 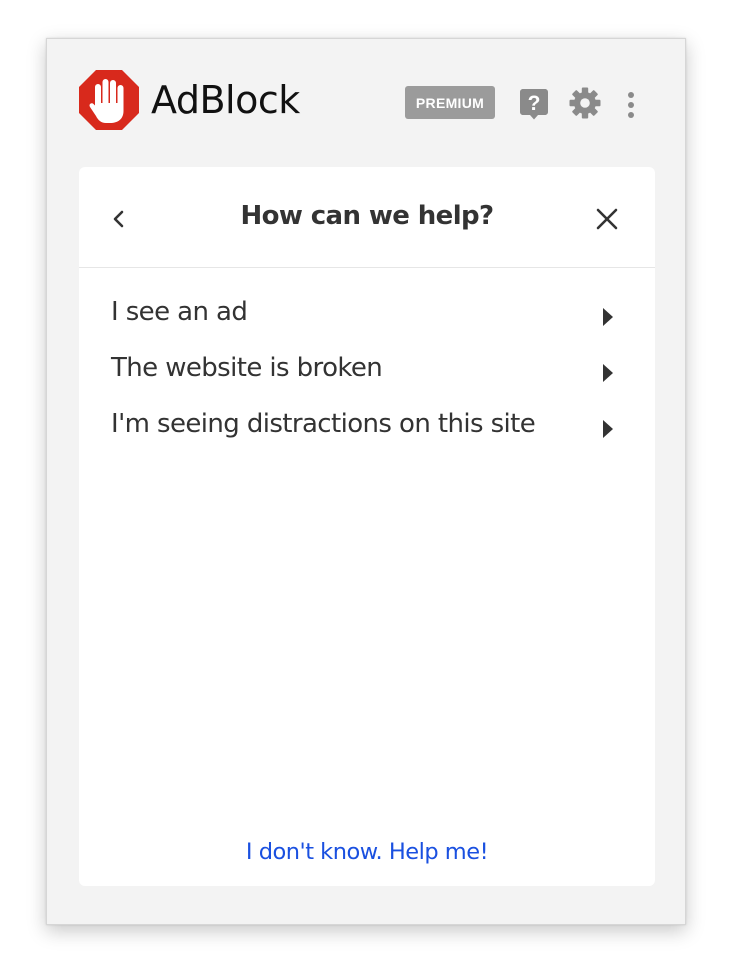 What do you see at coordinates (247, 368) in the screenshot?
I see `option-label: The website is broken` at bounding box center [247, 368].